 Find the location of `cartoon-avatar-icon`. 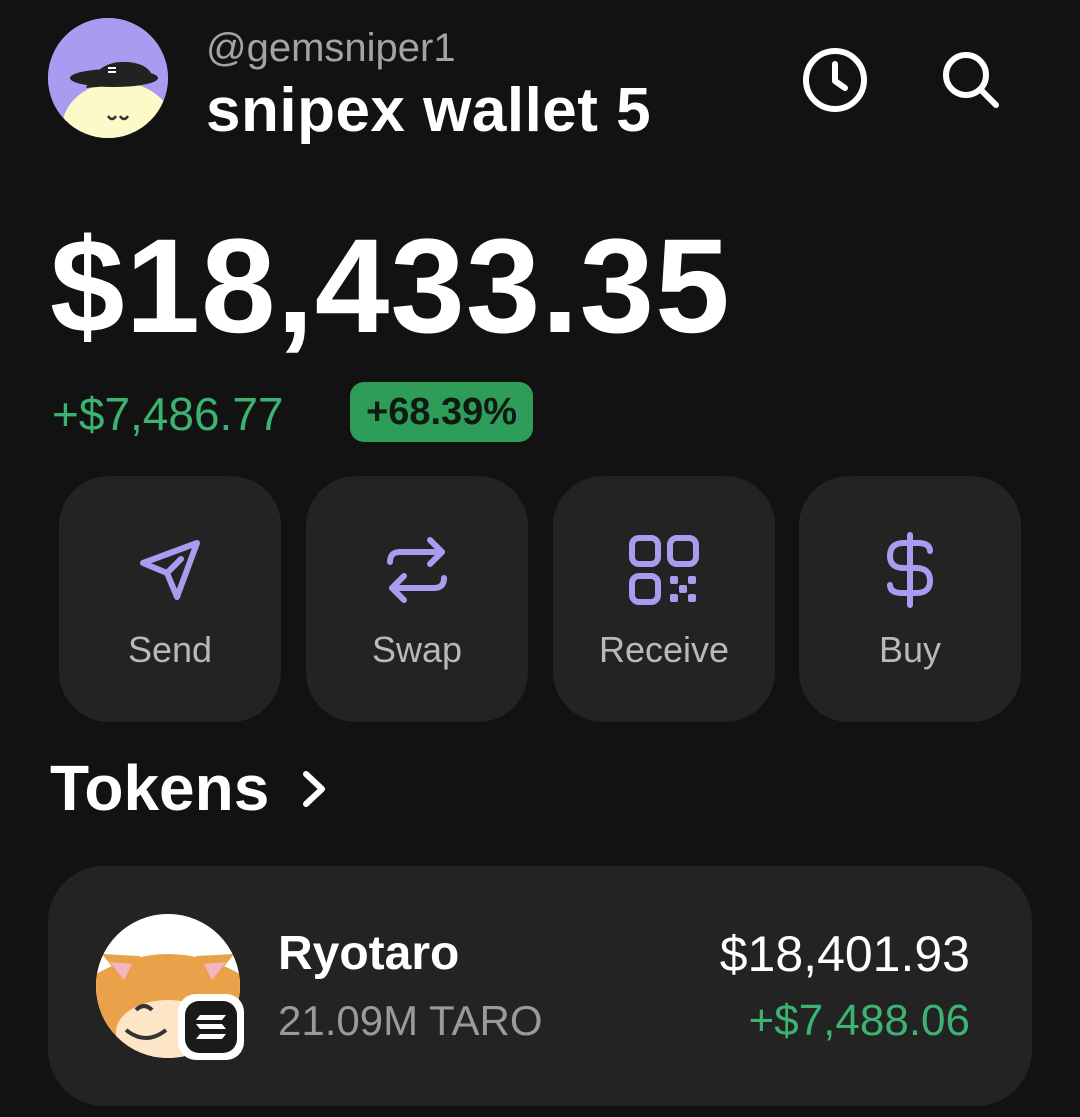

cartoon-avatar-icon is located at coordinates (108, 78).